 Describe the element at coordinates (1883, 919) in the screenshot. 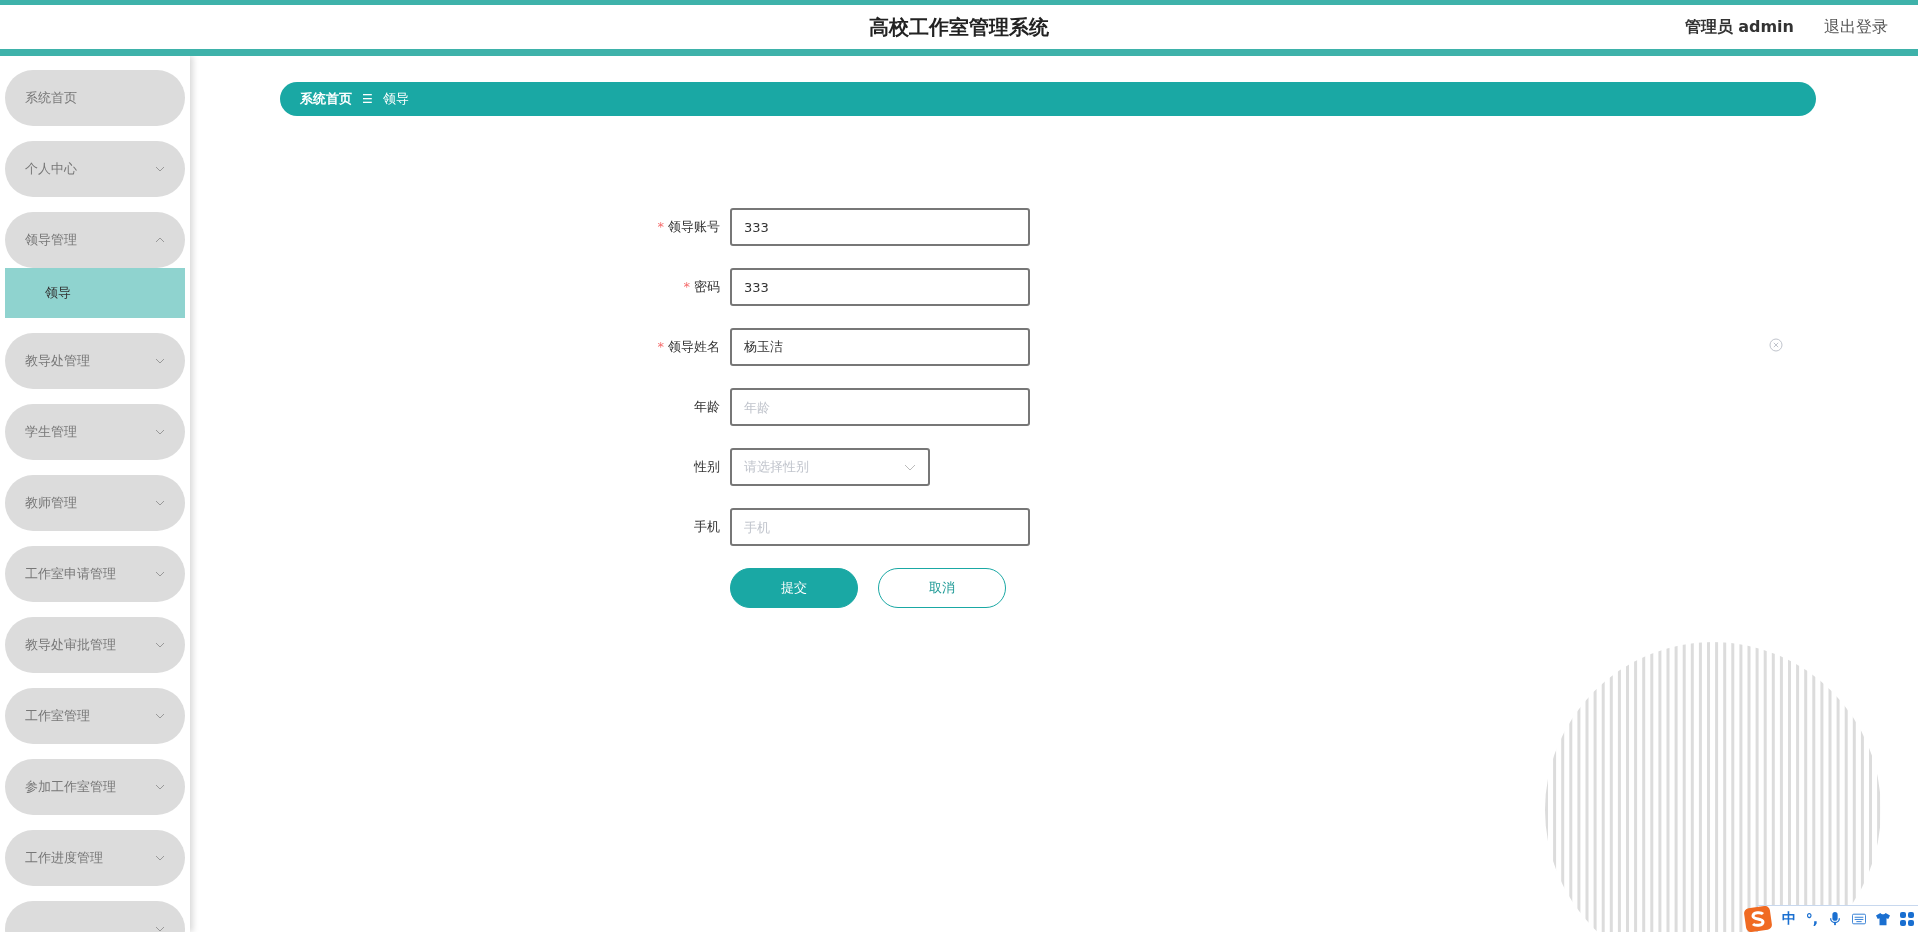

I see `shirt-icon` at that location.